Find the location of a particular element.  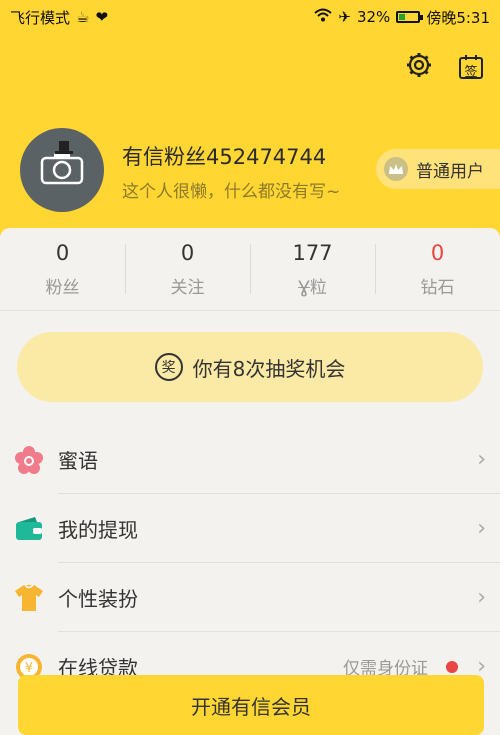

stat-following: 0 关注 is located at coordinates (187, 269).